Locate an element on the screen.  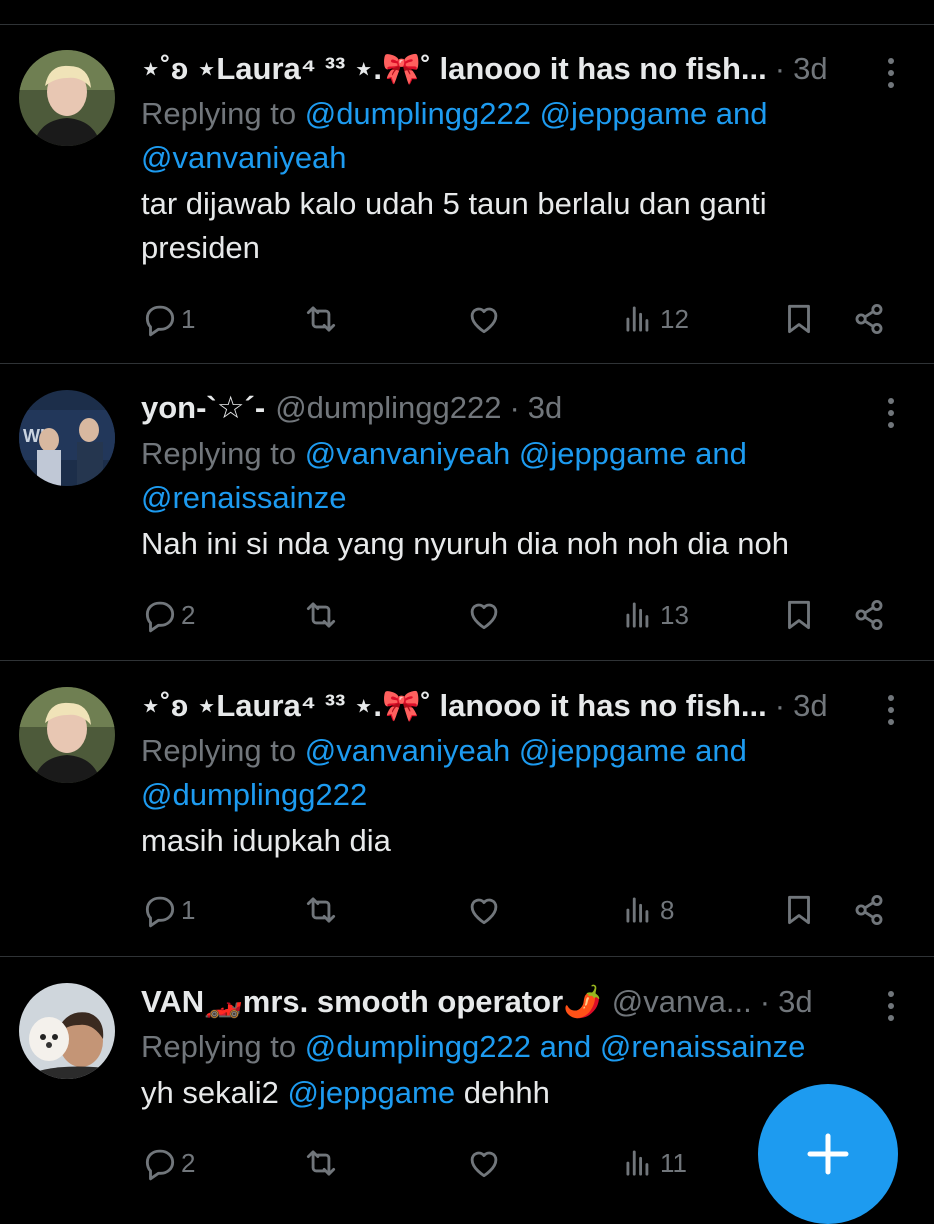
tweet-text: yh sekali2 @jeppgame dehhh is located at coordinates (345, 1092).